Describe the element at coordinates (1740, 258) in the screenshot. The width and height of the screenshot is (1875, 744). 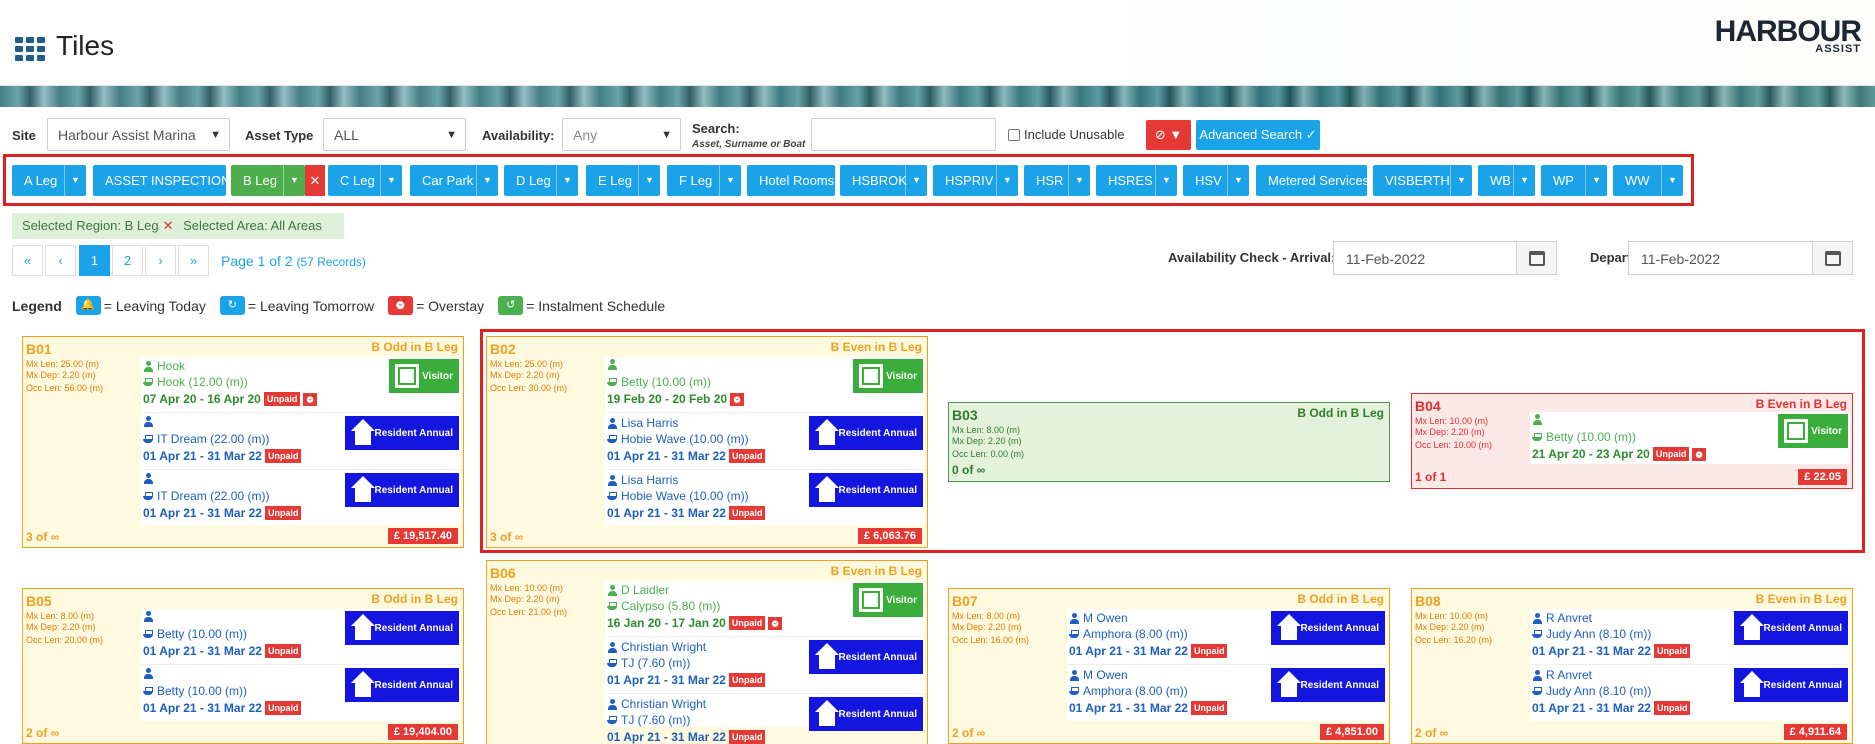
I see `depart-date-input: 11-Feb-2022` at that location.